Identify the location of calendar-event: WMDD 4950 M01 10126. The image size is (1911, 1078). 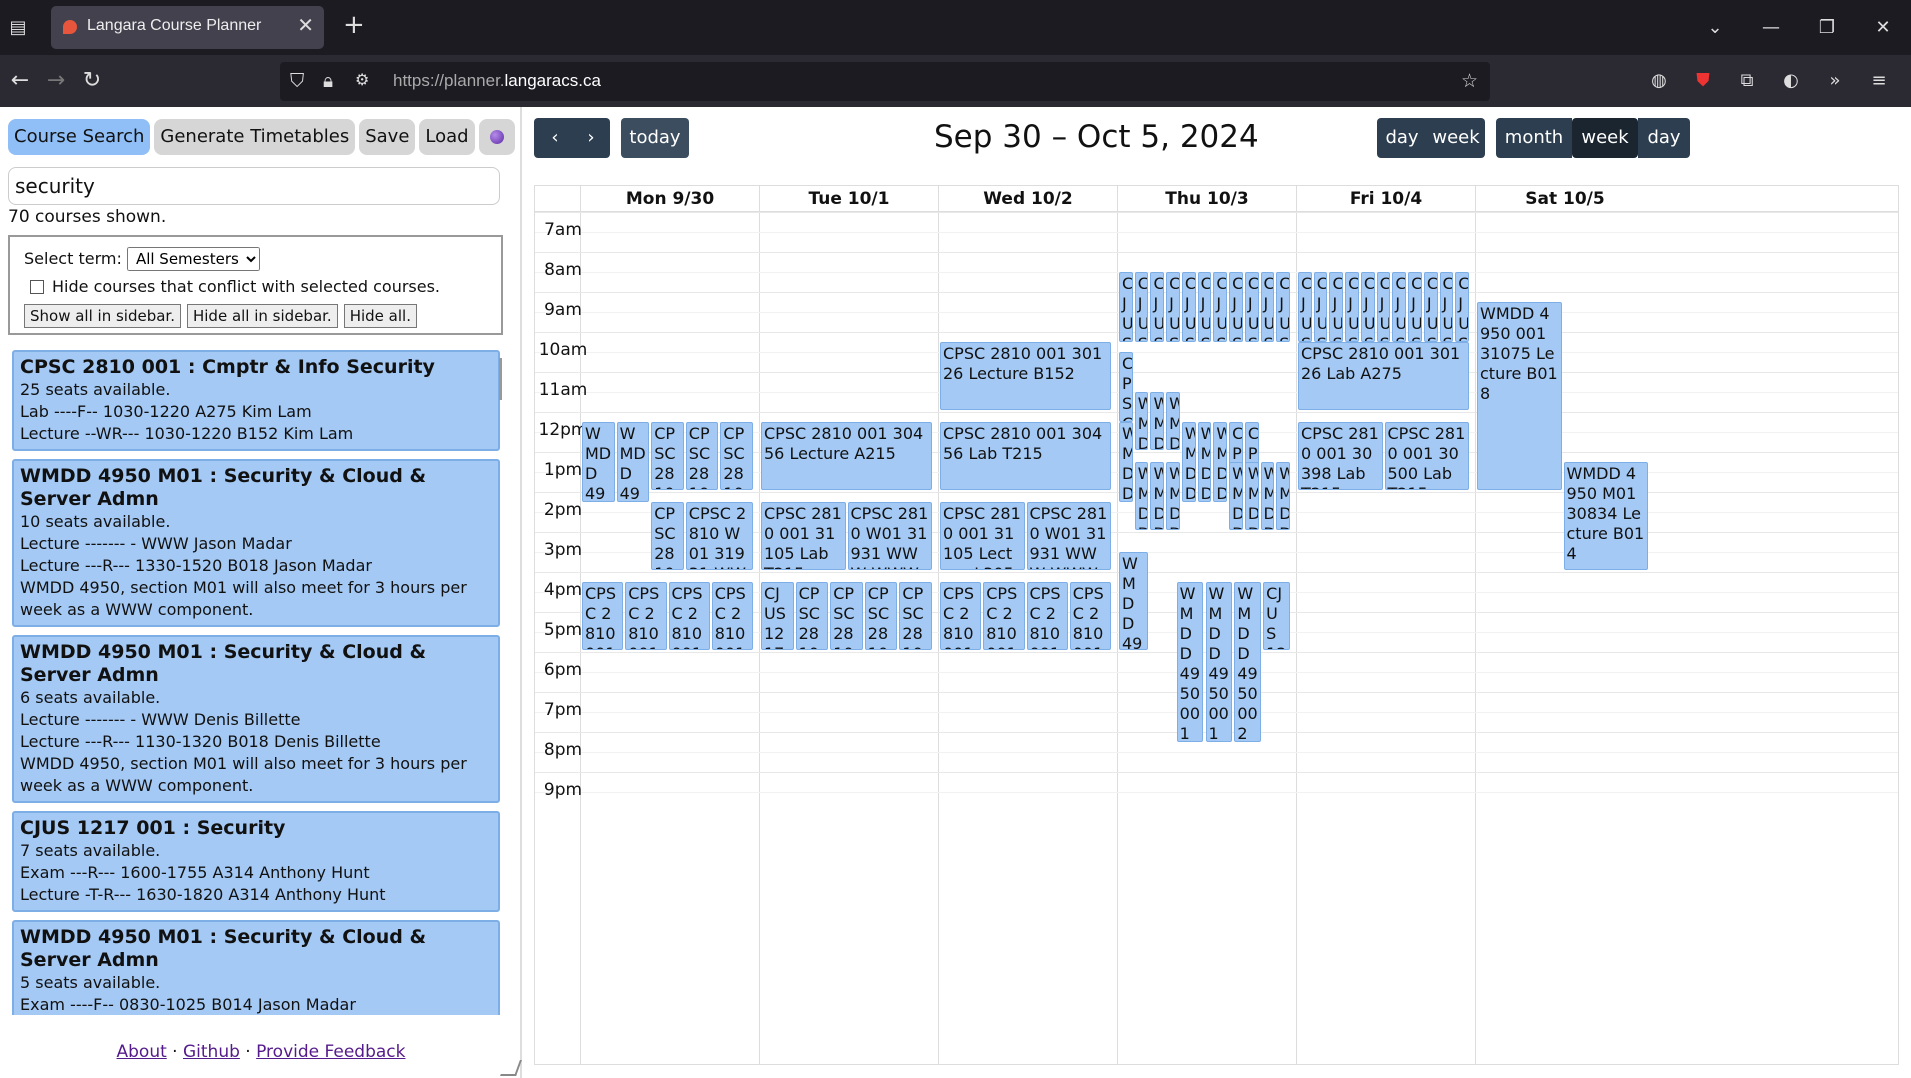
(1141, 496).